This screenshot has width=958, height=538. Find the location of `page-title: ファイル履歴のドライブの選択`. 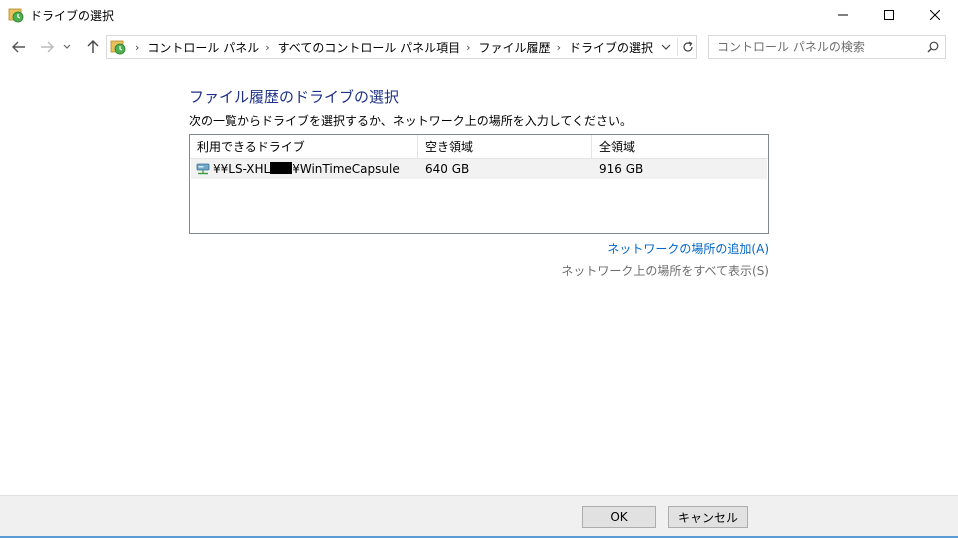

page-title: ファイル履歴のドライブの選択 is located at coordinates (294, 97).